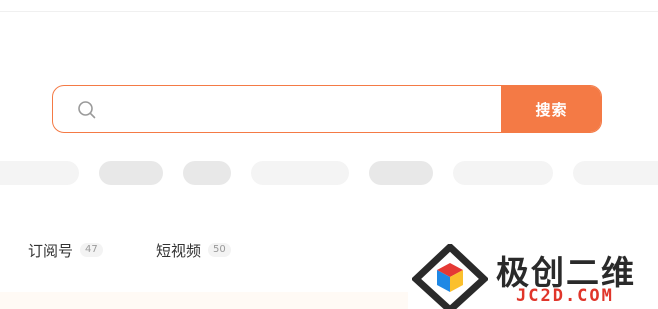  I want to click on watermark: 极创二维 JC2D.COM, so click(534, 274).